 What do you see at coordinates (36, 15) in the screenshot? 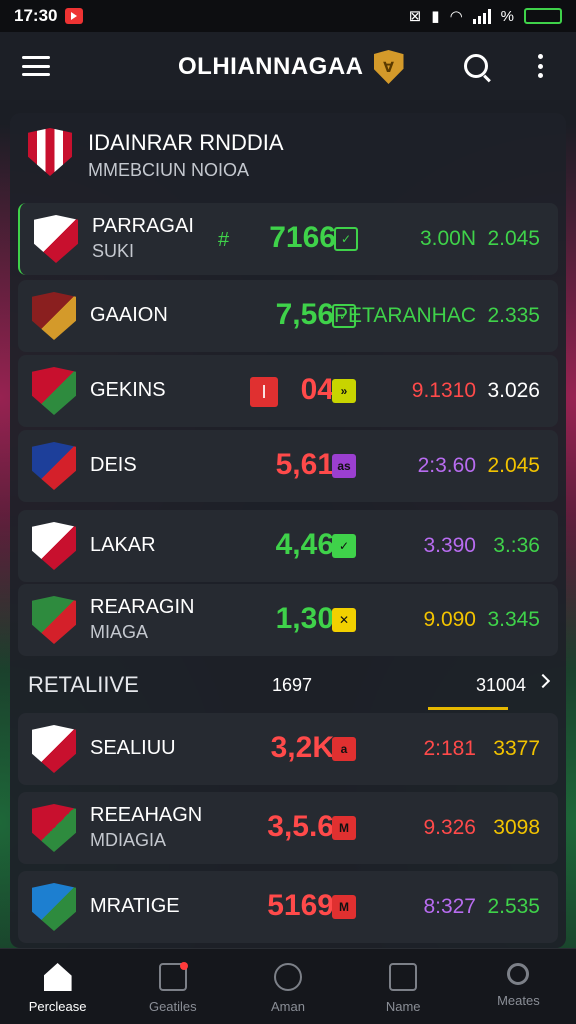
I see `status-time: 17:30` at bounding box center [36, 15].